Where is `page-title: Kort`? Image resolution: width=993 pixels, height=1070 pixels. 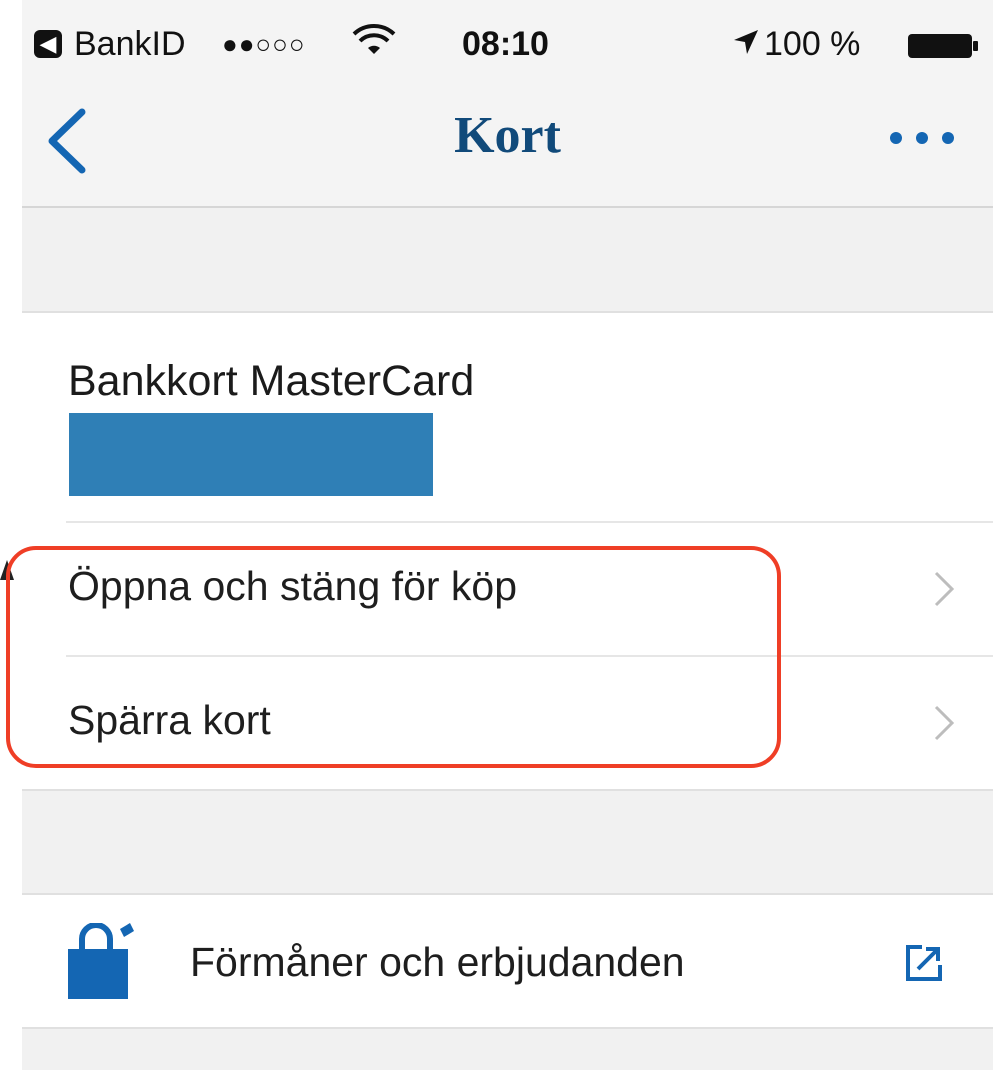 page-title: Kort is located at coordinates (507, 135).